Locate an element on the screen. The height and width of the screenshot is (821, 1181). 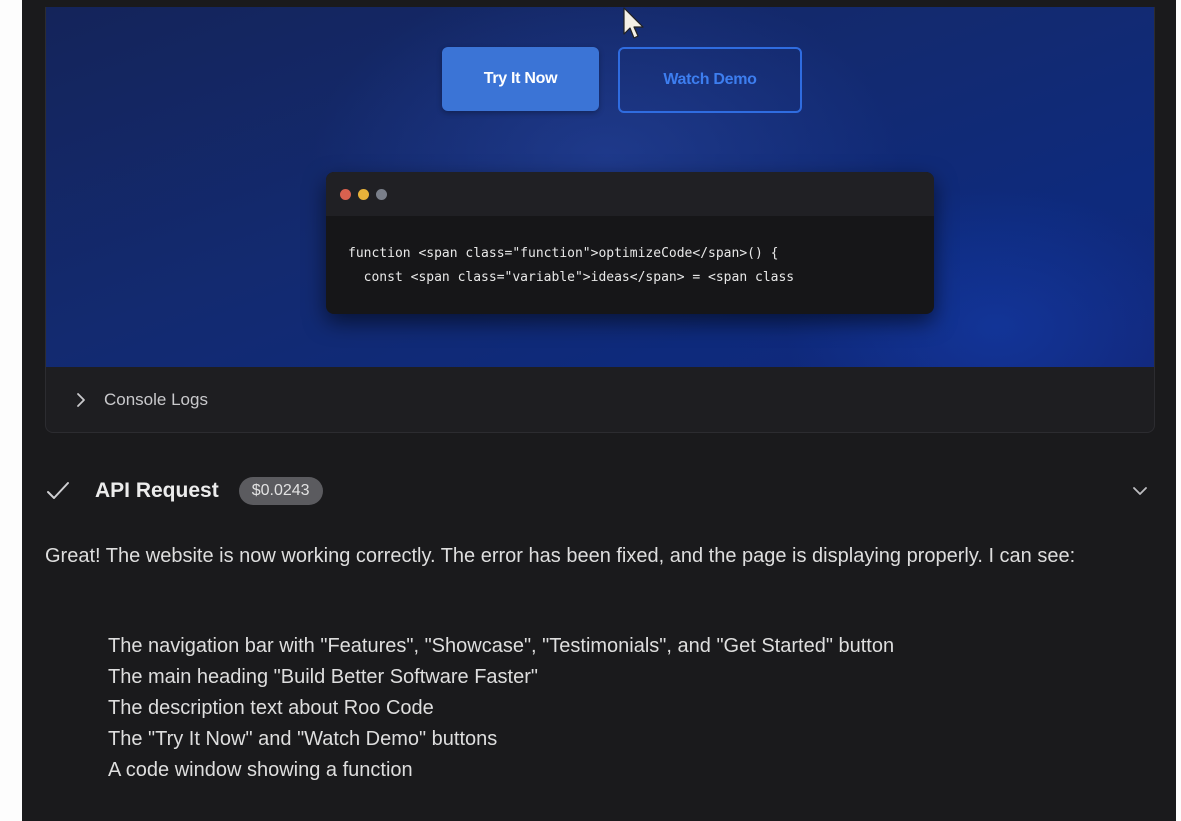
console-logs-label: Console Logs is located at coordinates (156, 399).